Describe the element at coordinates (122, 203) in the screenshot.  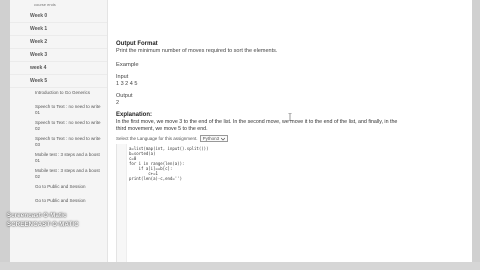
I see `editor-line-gutter` at that location.